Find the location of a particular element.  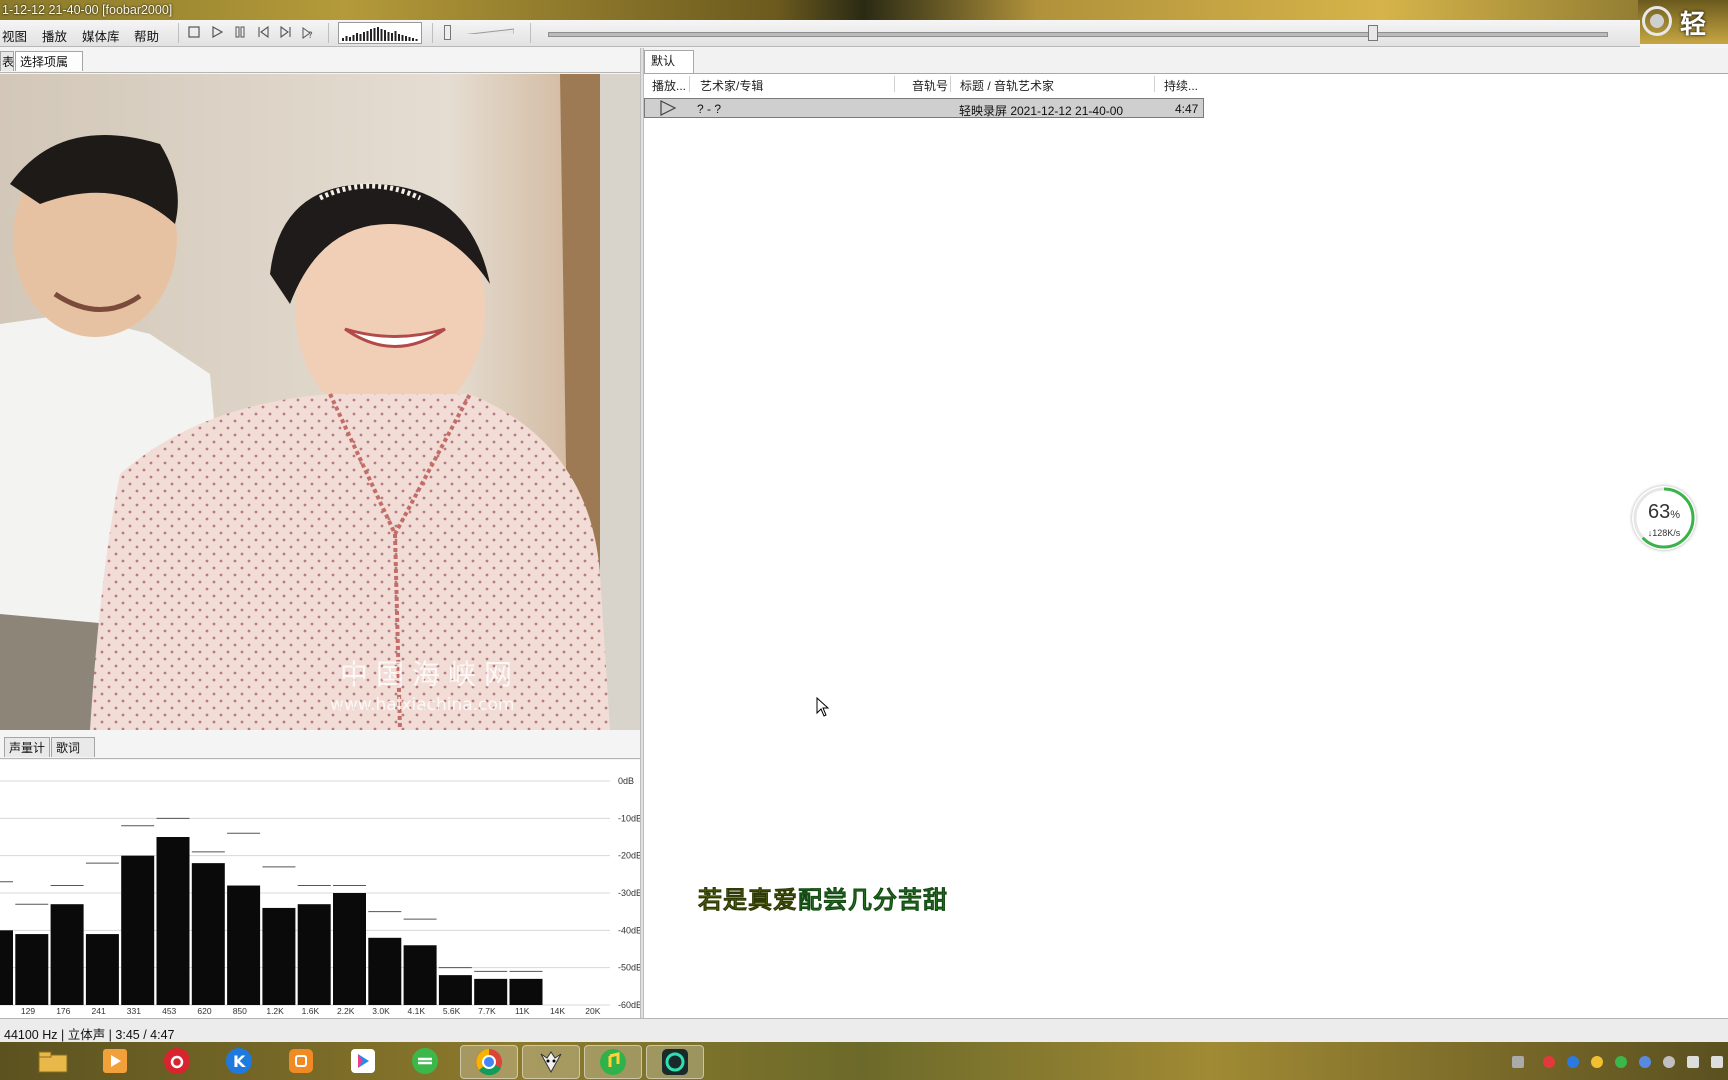

row-duration: 4:47 is located at coordinates (1187, 109).